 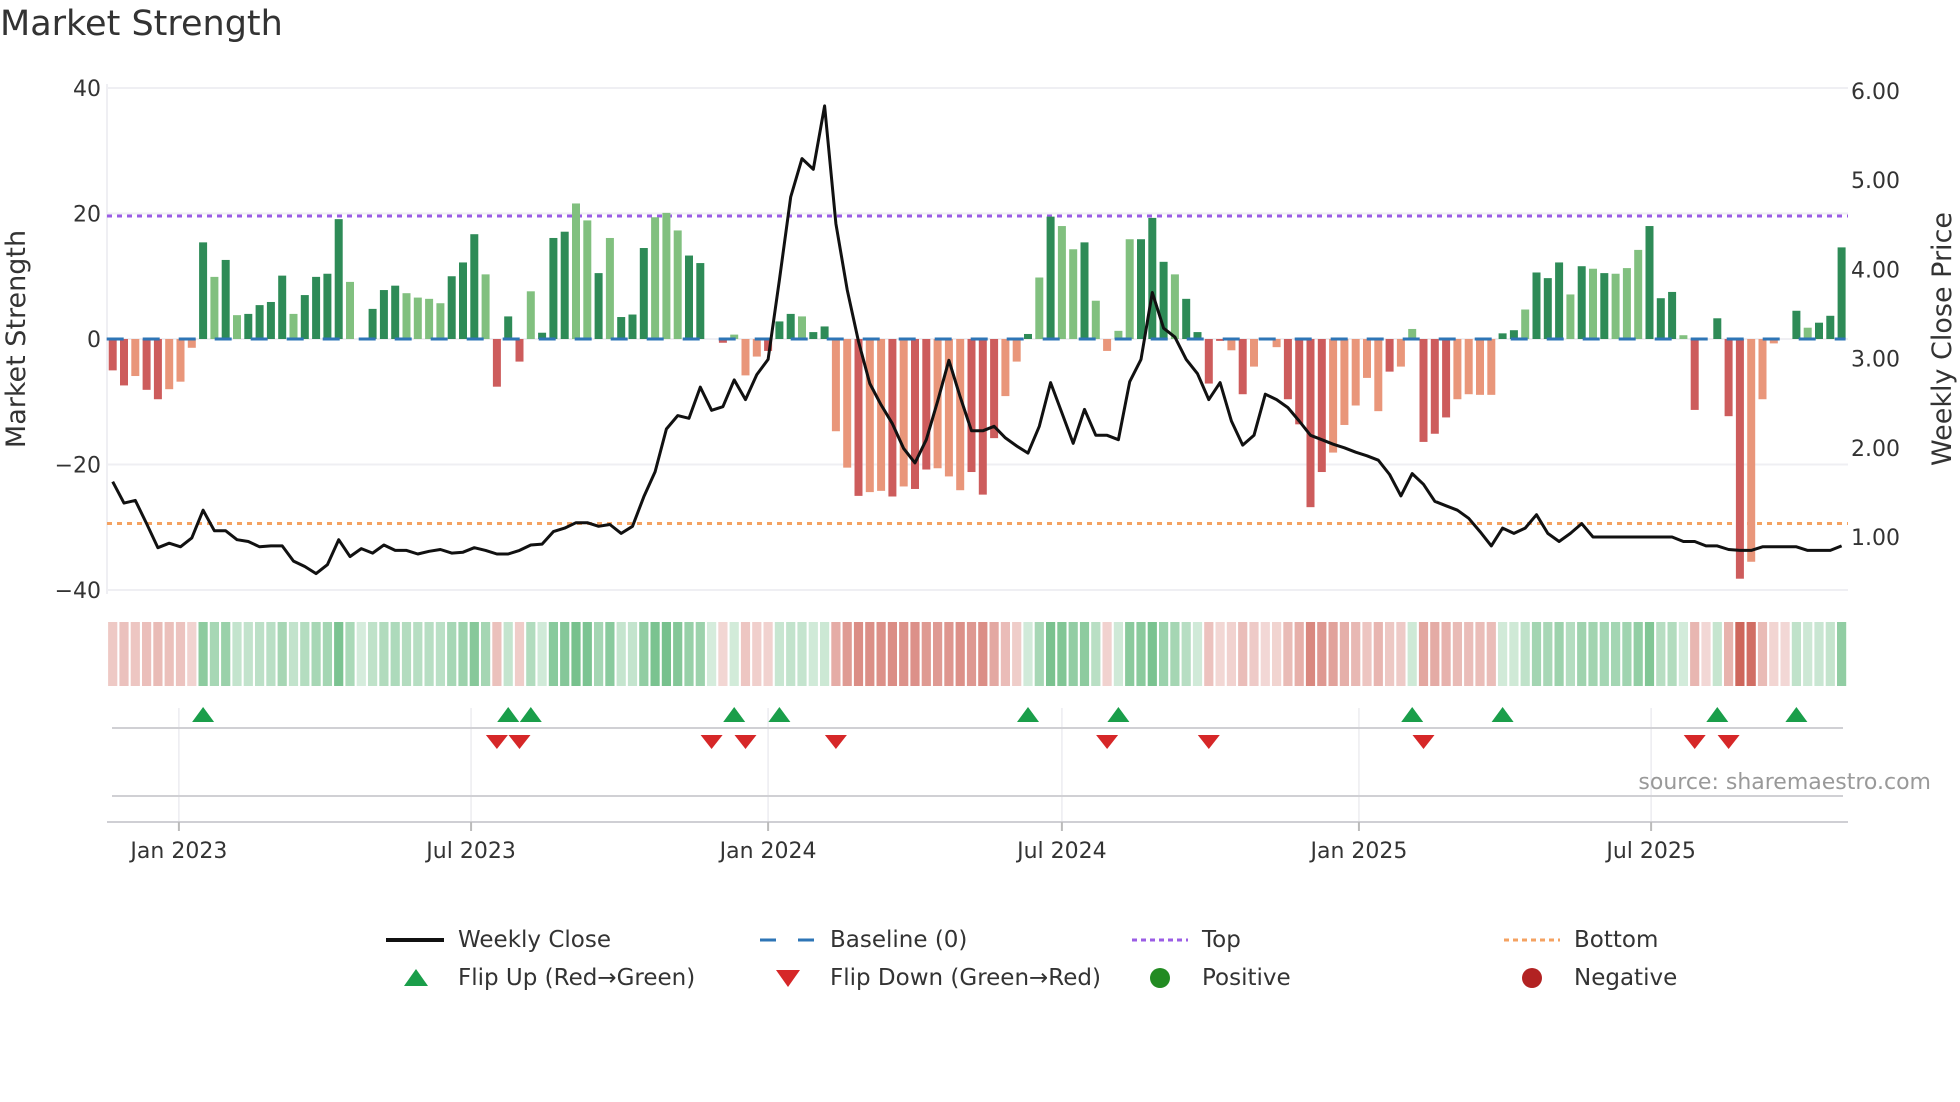 I want to click on x-tick-label: Jul 2024, so click(x=1061, y=851).